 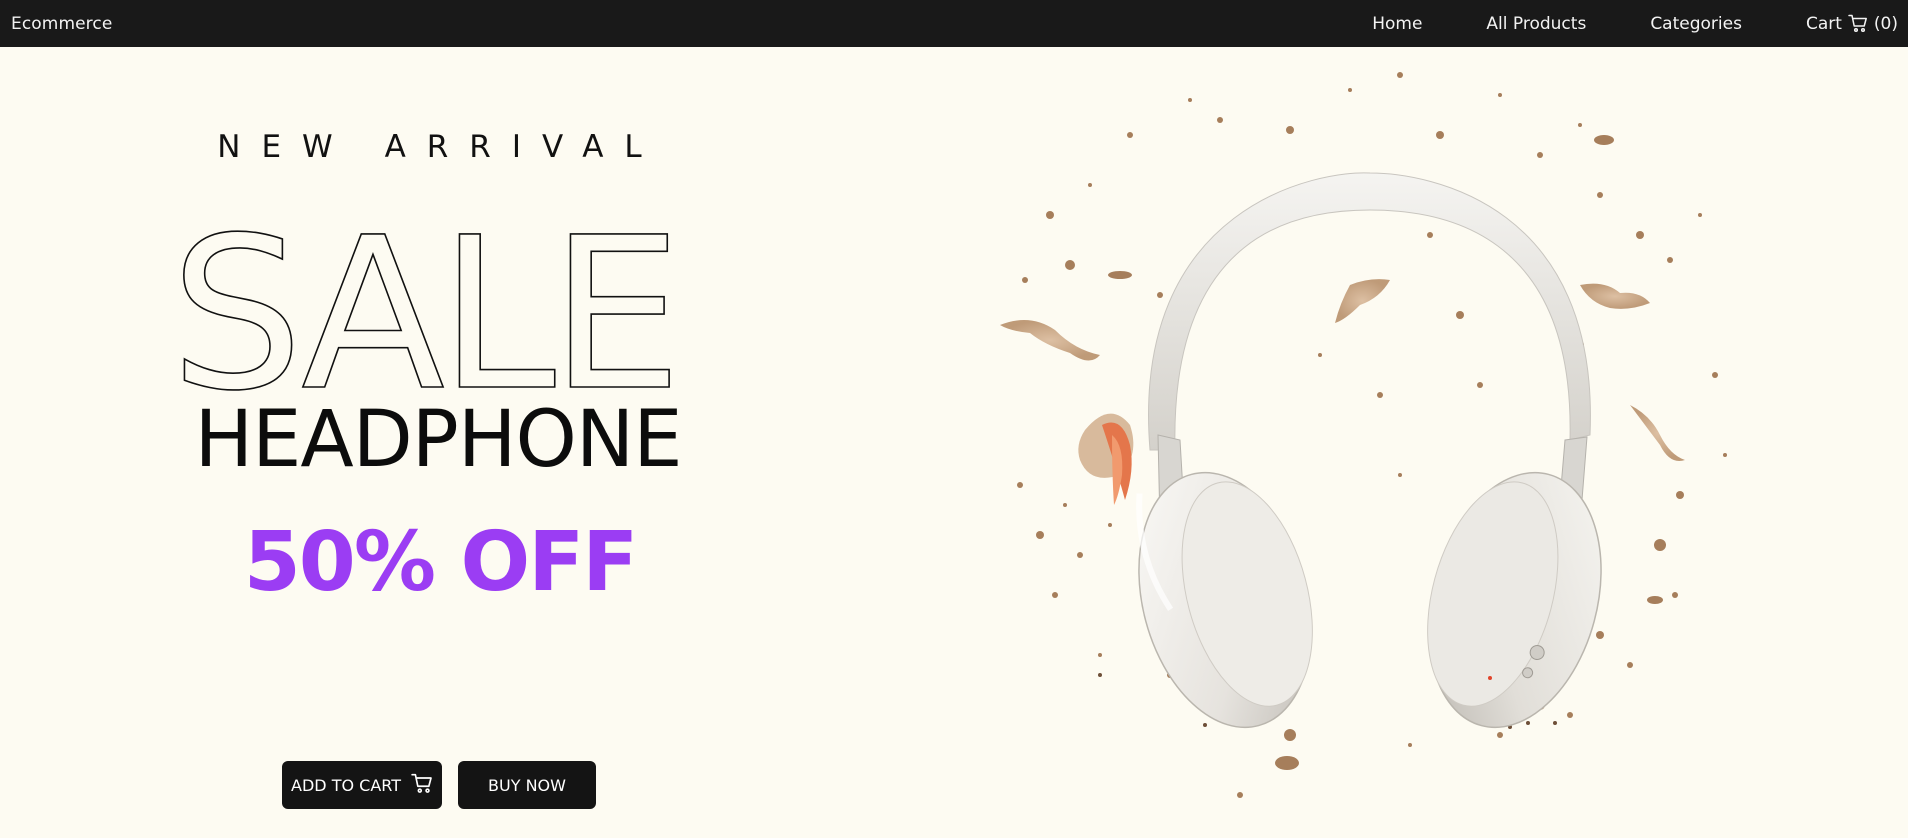 I want to click on nav-links: Home All Products Categories Cart (0), so click(x=1635, y=24).